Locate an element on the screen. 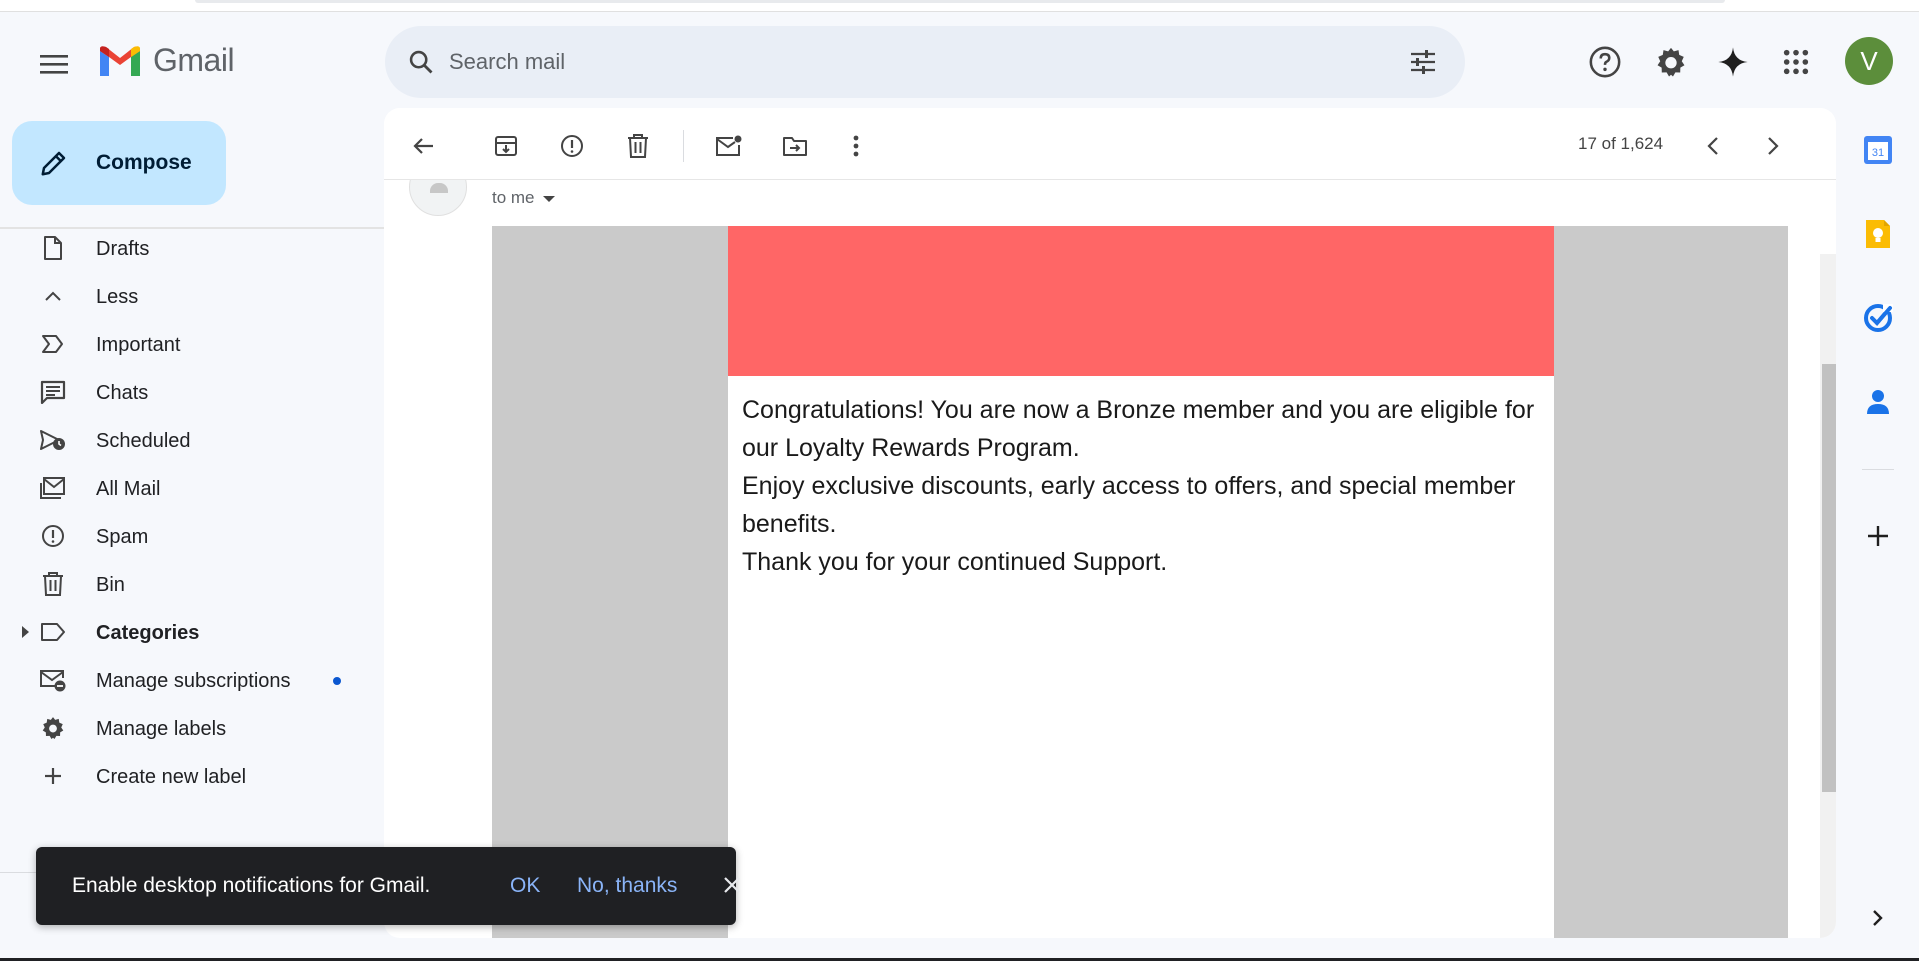 The height and width of the screenshot is (961, 1919). older-button is located at coordinates (1773, 146).